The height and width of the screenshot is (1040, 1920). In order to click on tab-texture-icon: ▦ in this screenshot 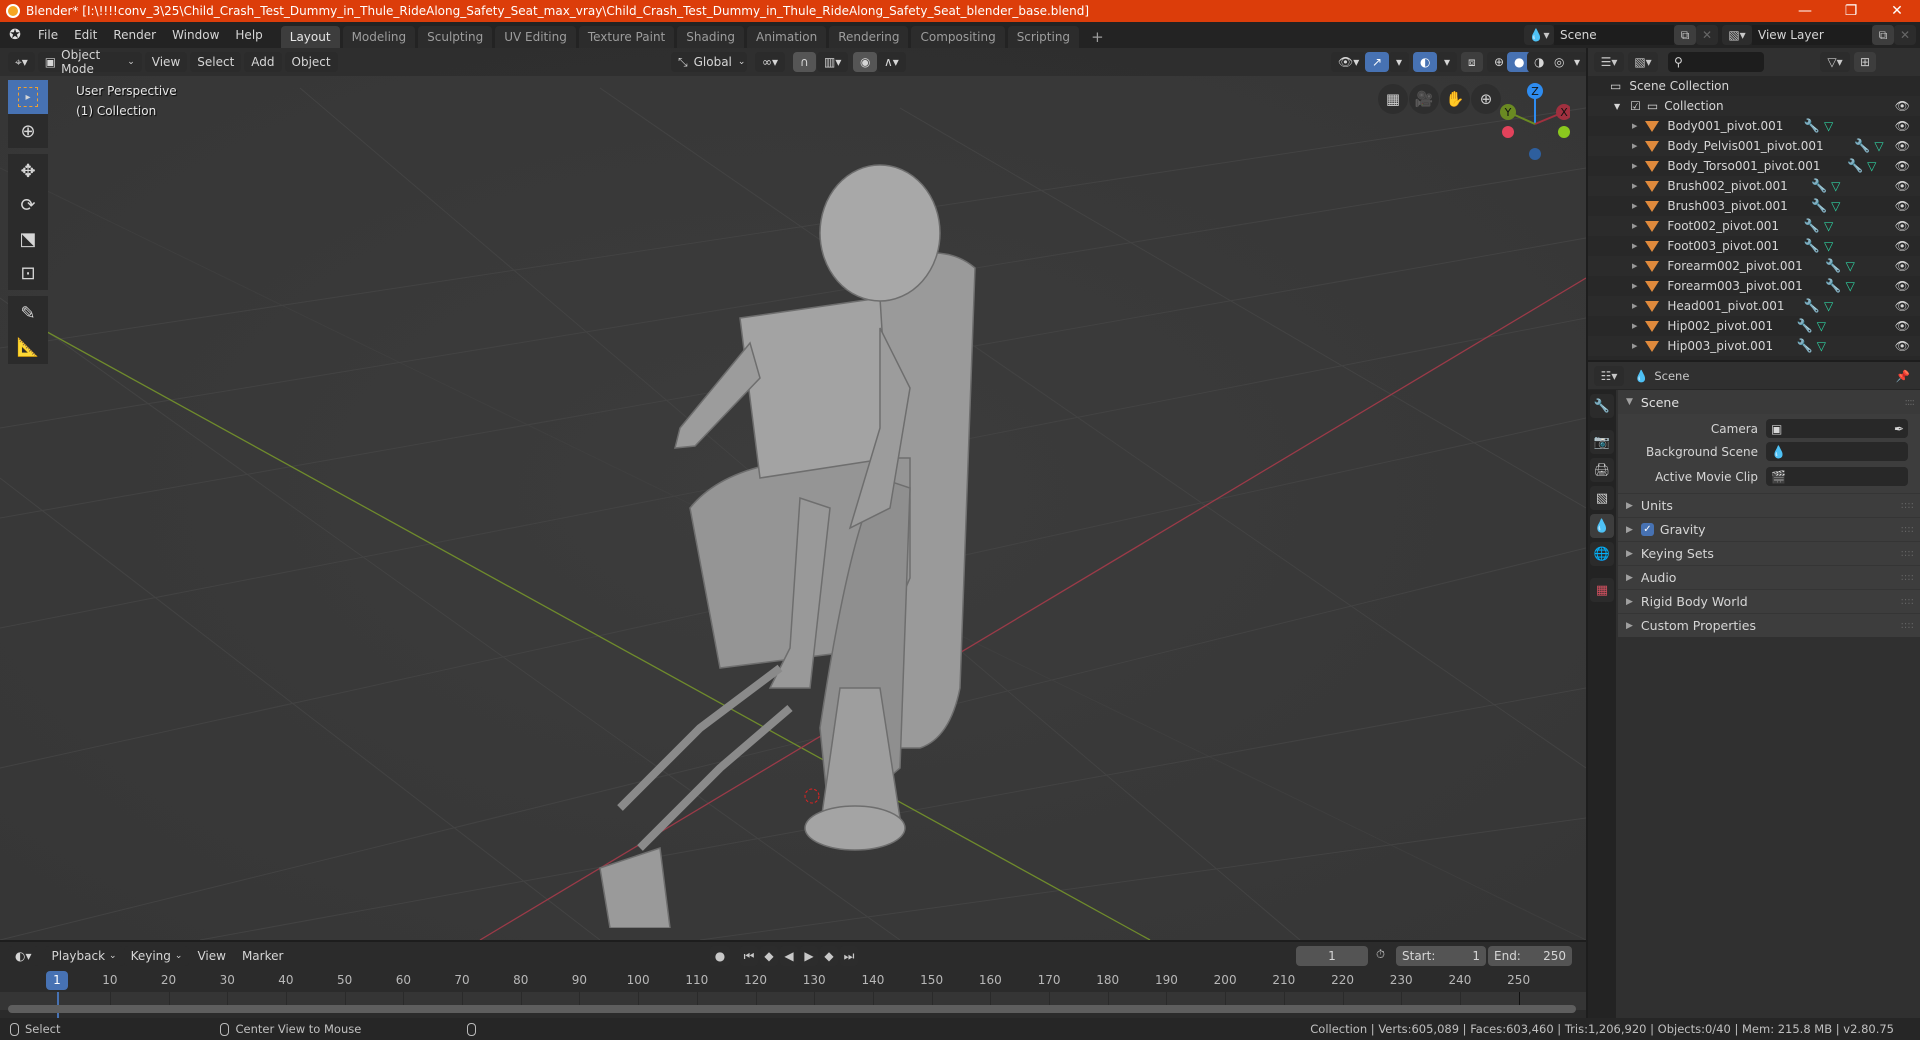, I will do `click(1602, 590)`.